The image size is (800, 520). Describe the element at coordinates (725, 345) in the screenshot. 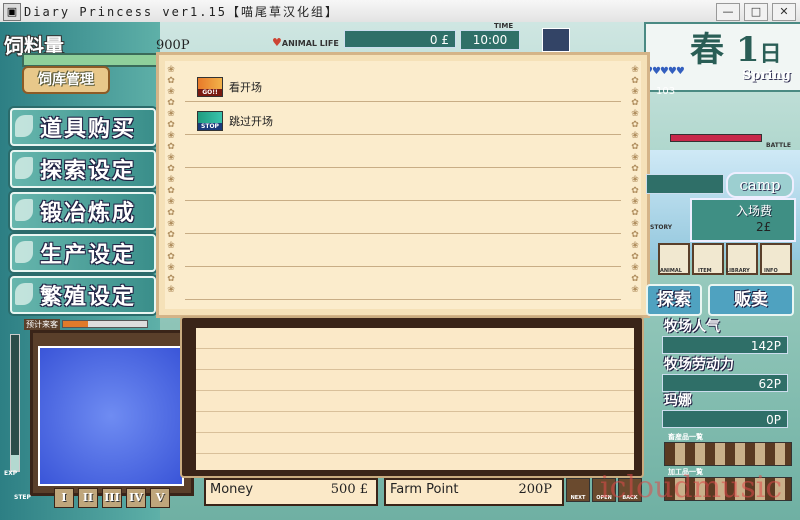

I see `ranch-popularity-value: 142P` at that location.